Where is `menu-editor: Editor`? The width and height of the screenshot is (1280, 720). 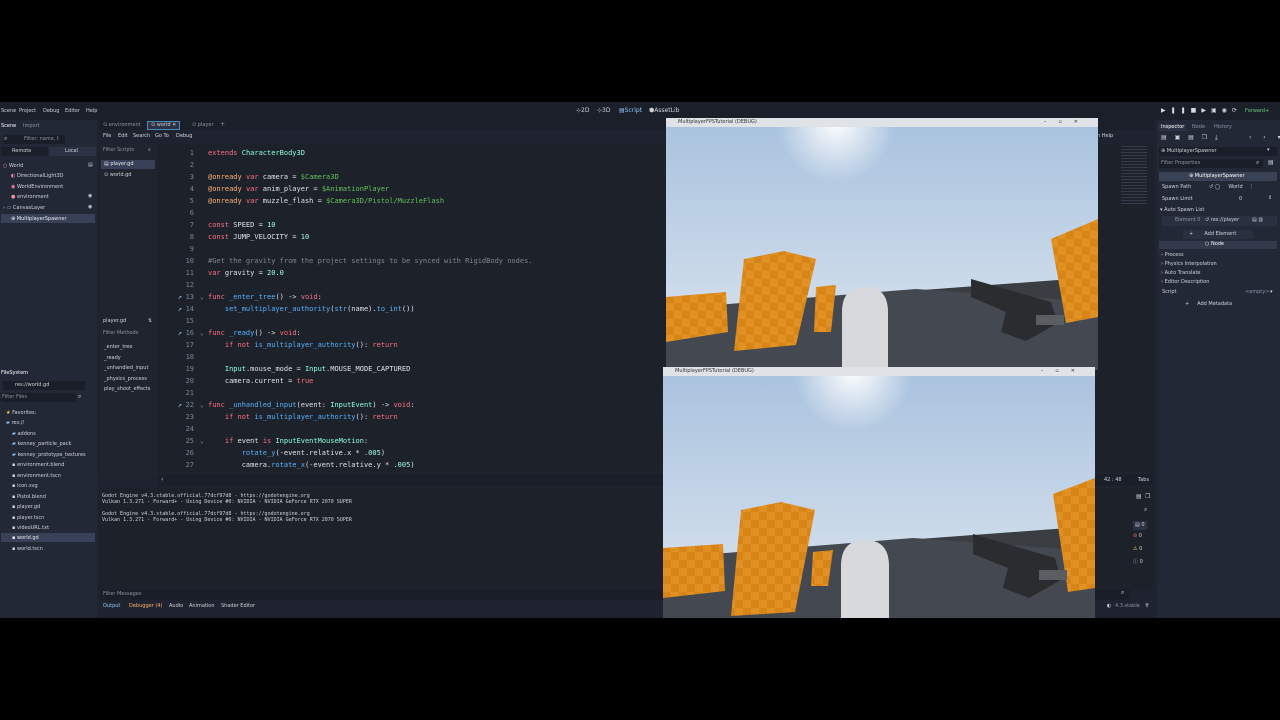
menu-editor: Editor is located at coordinates (72, 111).